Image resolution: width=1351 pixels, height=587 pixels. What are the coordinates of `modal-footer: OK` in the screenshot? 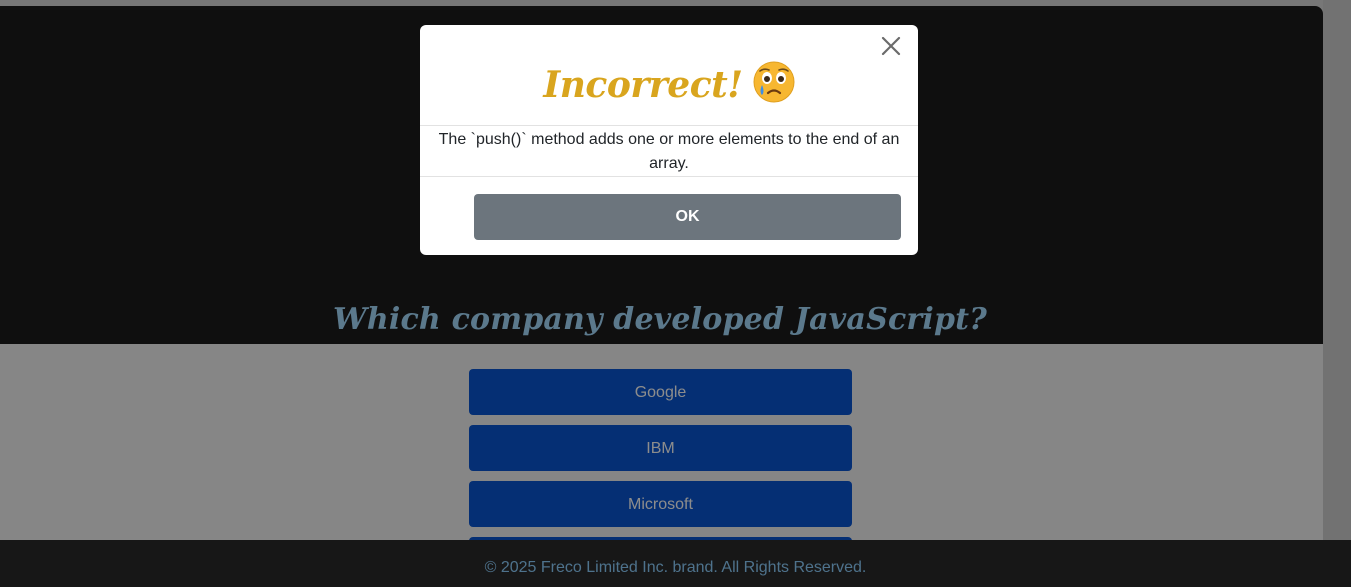 It's located at (669, 216).